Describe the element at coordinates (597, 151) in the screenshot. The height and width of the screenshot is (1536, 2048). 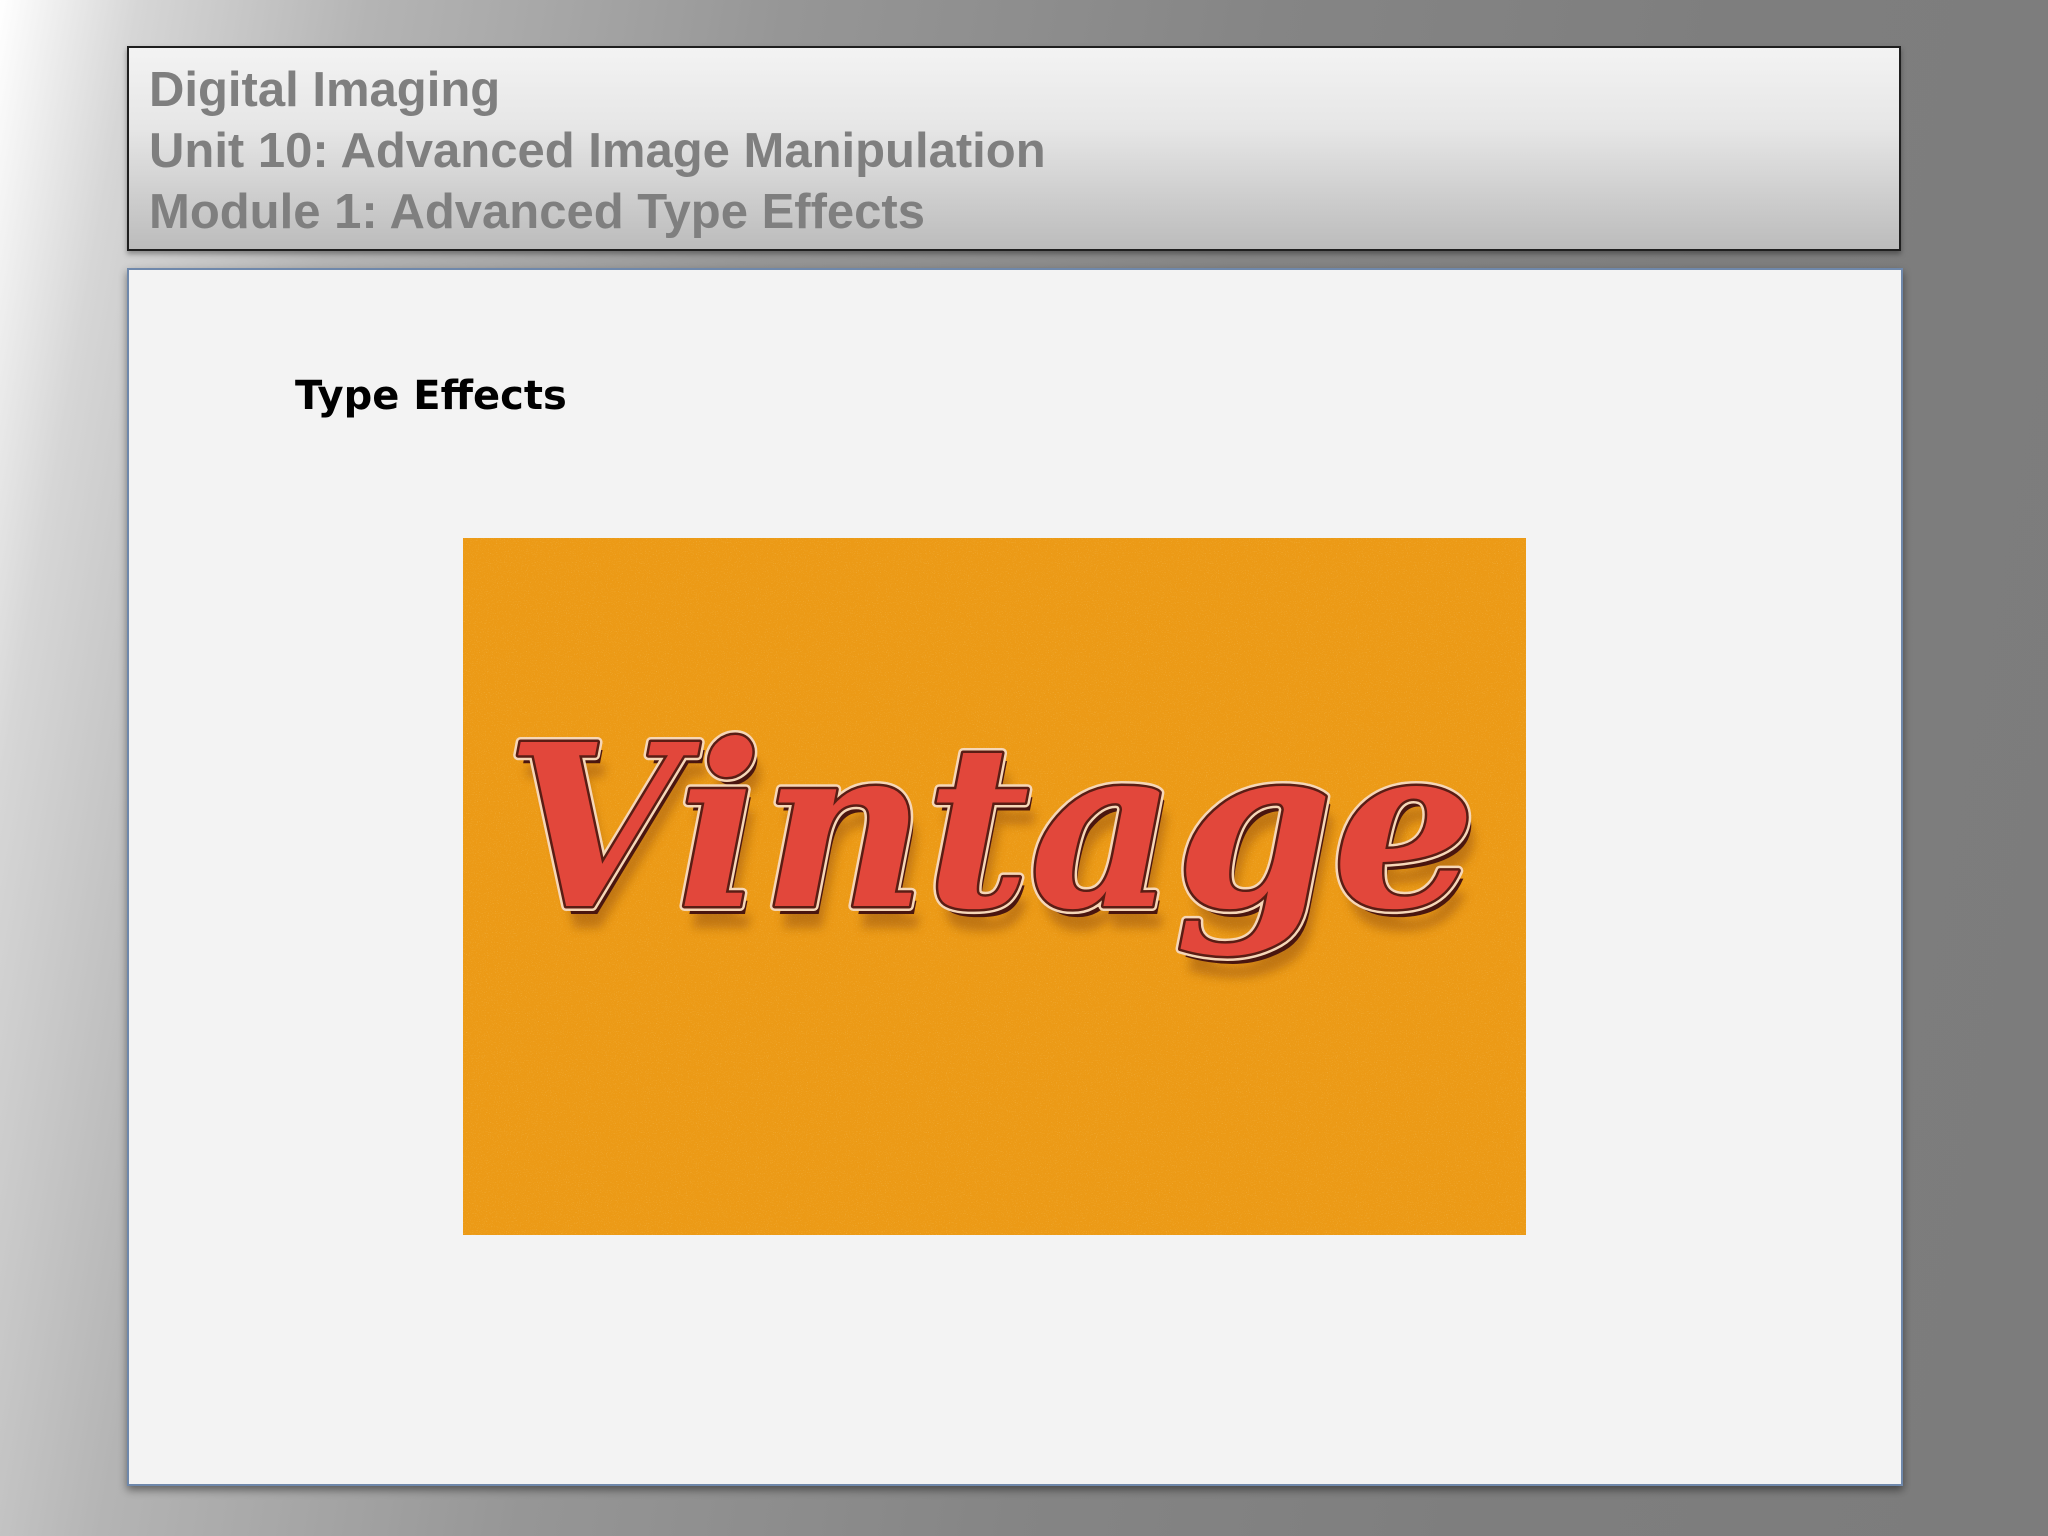
I see `unit-title: Unit 10: Advanced Image Manipulation` at that location.